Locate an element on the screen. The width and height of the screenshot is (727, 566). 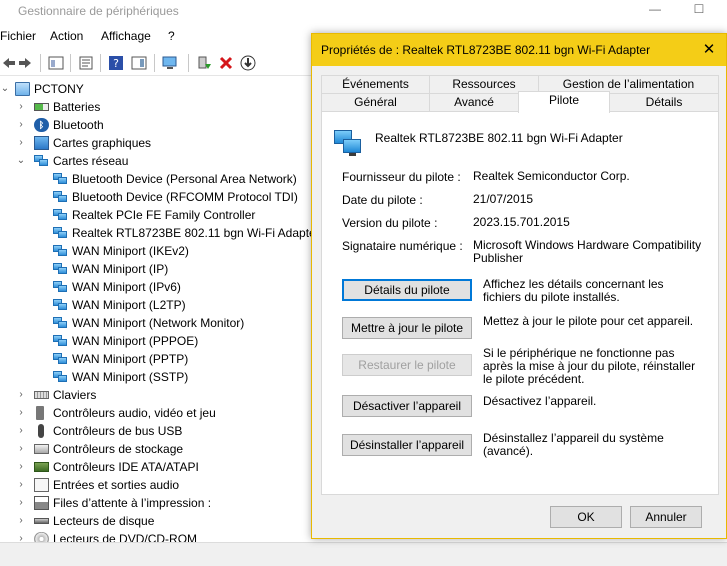
menu-help: ? is located at coordinates (171, 36).